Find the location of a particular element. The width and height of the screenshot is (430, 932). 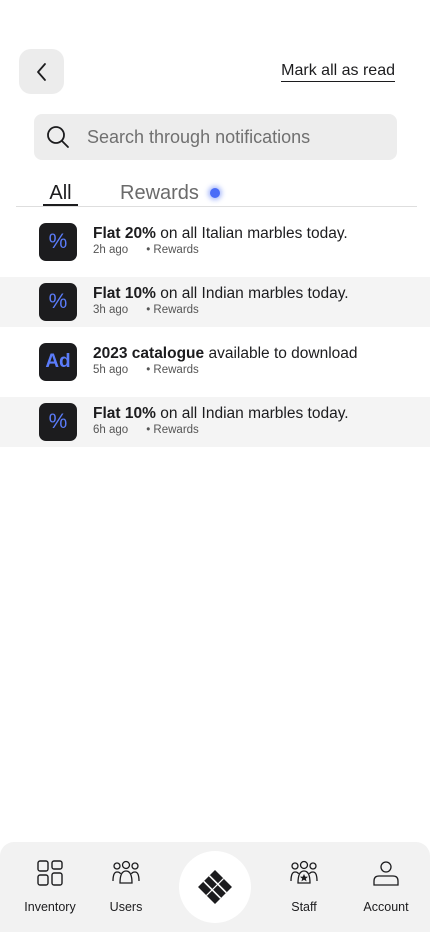

notification-time: 2h ago is located at coordinates (111, 250).